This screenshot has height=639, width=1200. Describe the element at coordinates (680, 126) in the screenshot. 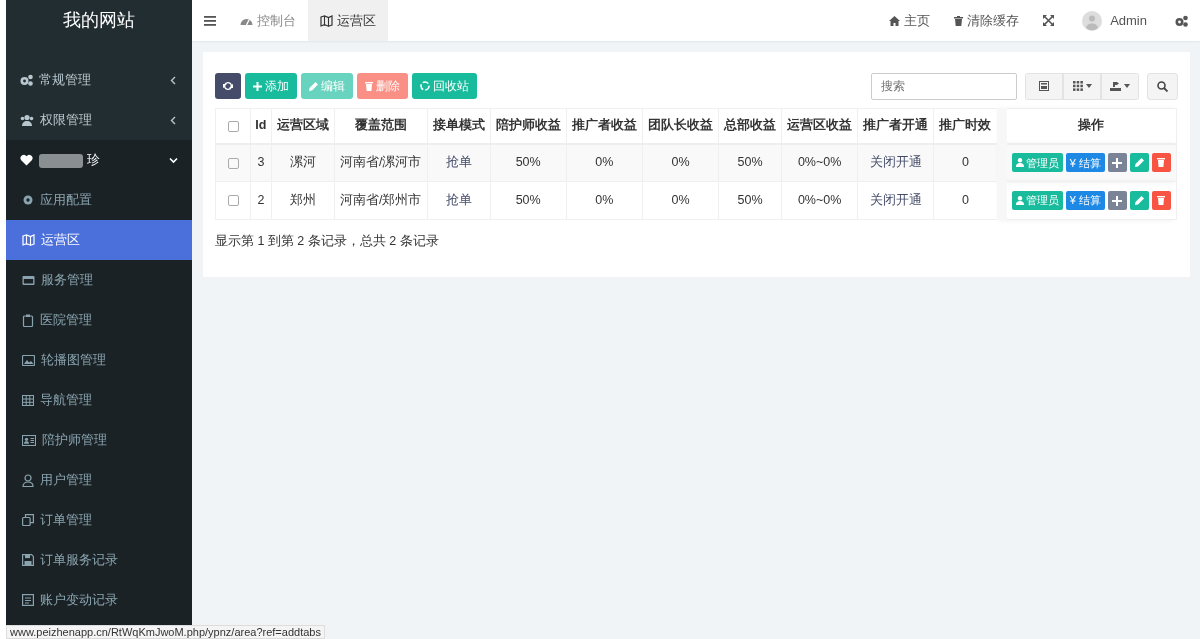

I see `column-header: 团队长收益` at that location.